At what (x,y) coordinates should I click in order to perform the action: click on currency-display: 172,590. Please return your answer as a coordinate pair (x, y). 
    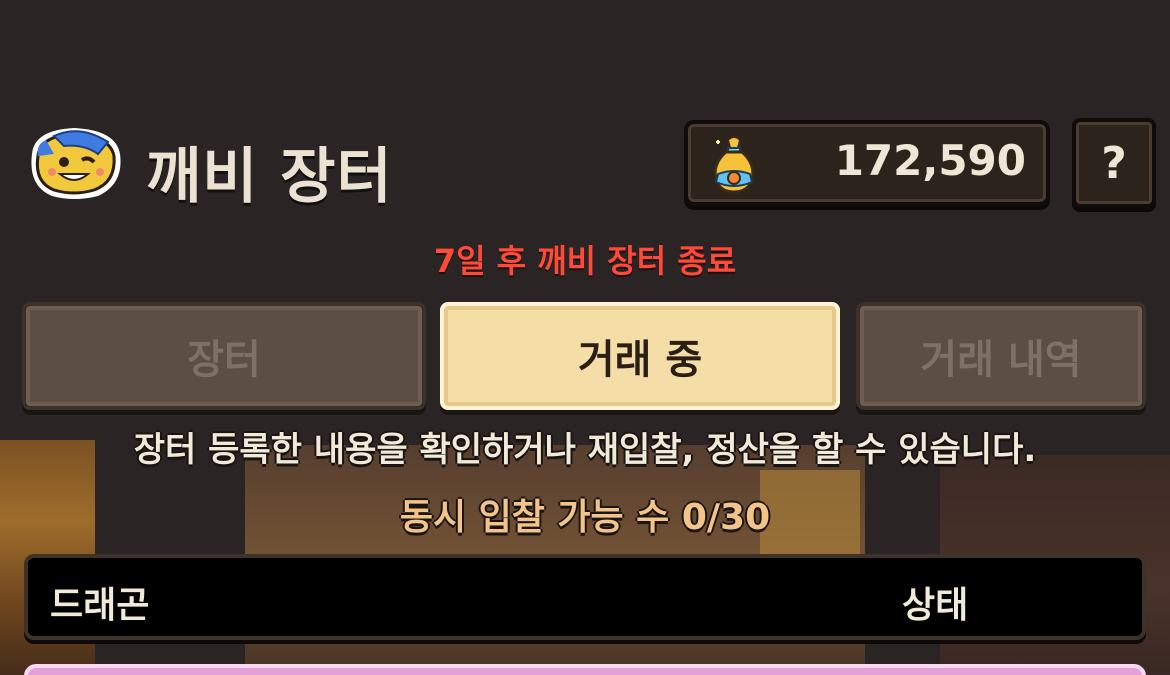
    Looking at the image, I should click on (867, 163).